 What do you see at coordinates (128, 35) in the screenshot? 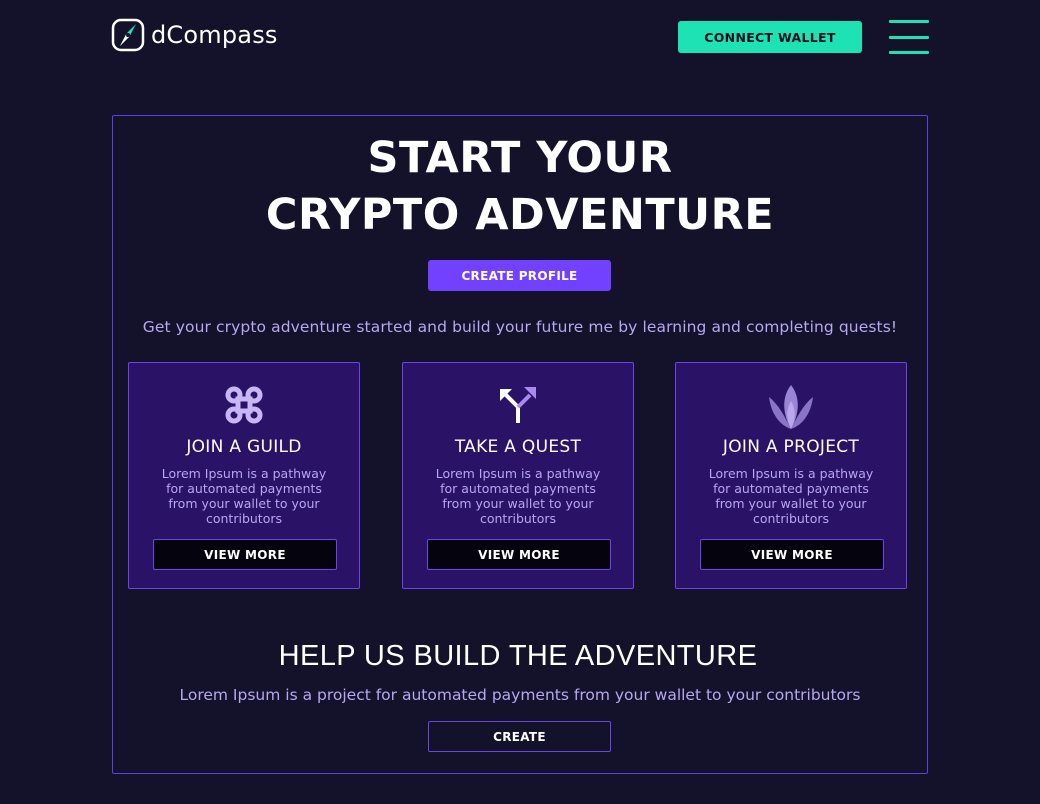
I see `compass-logo-icon` at bounding box center [128, 35].